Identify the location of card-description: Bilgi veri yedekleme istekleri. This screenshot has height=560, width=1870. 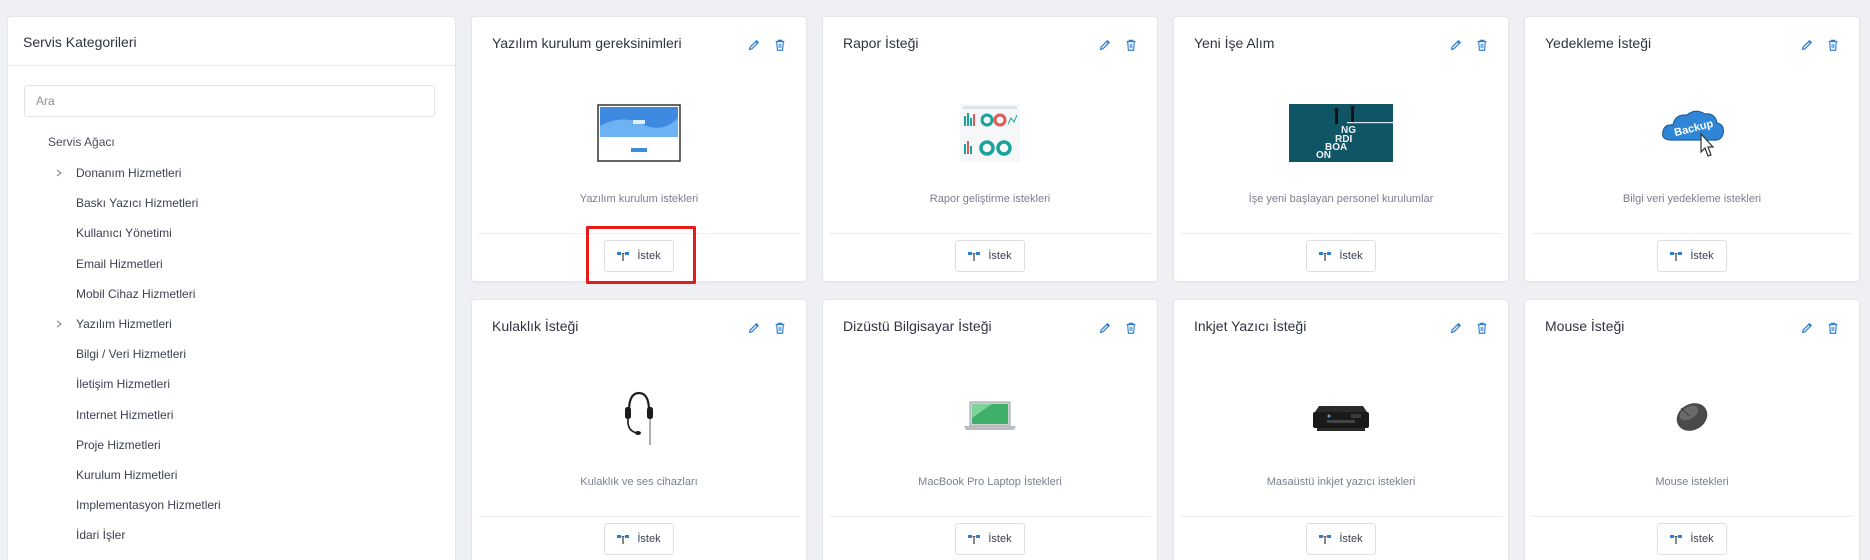
(1692, 199).